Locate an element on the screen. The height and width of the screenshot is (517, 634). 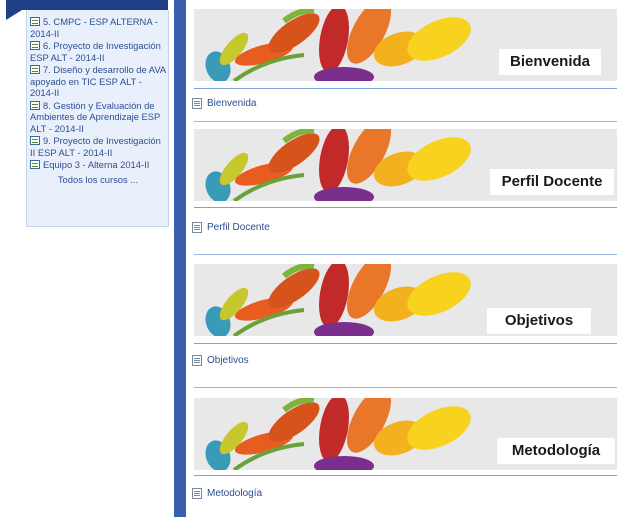
banner-image: Objetivos is located at coordinates (405, 300).